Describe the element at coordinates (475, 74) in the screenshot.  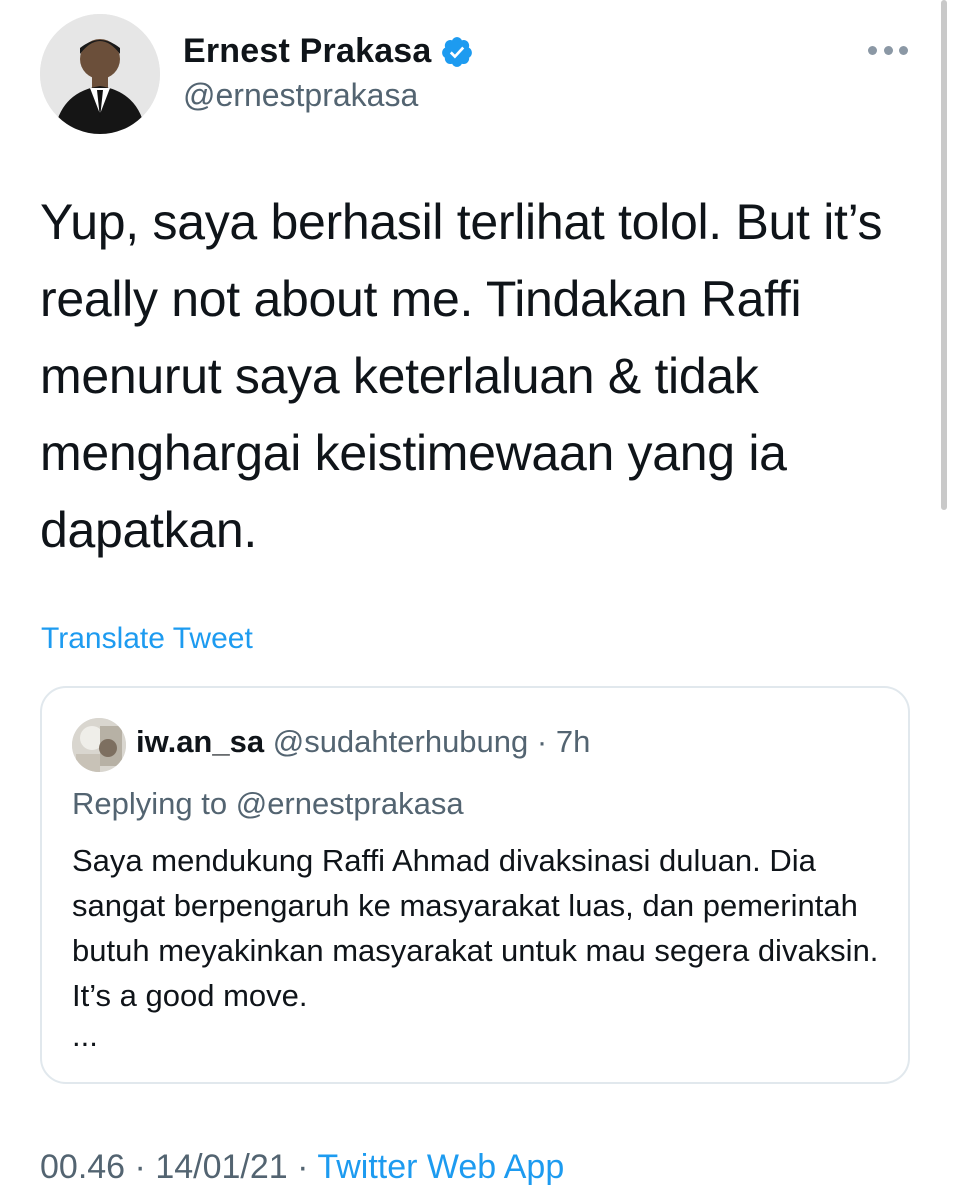
I see `tweet-header: Ernest Prakasa @ernestprakasa` at that location.